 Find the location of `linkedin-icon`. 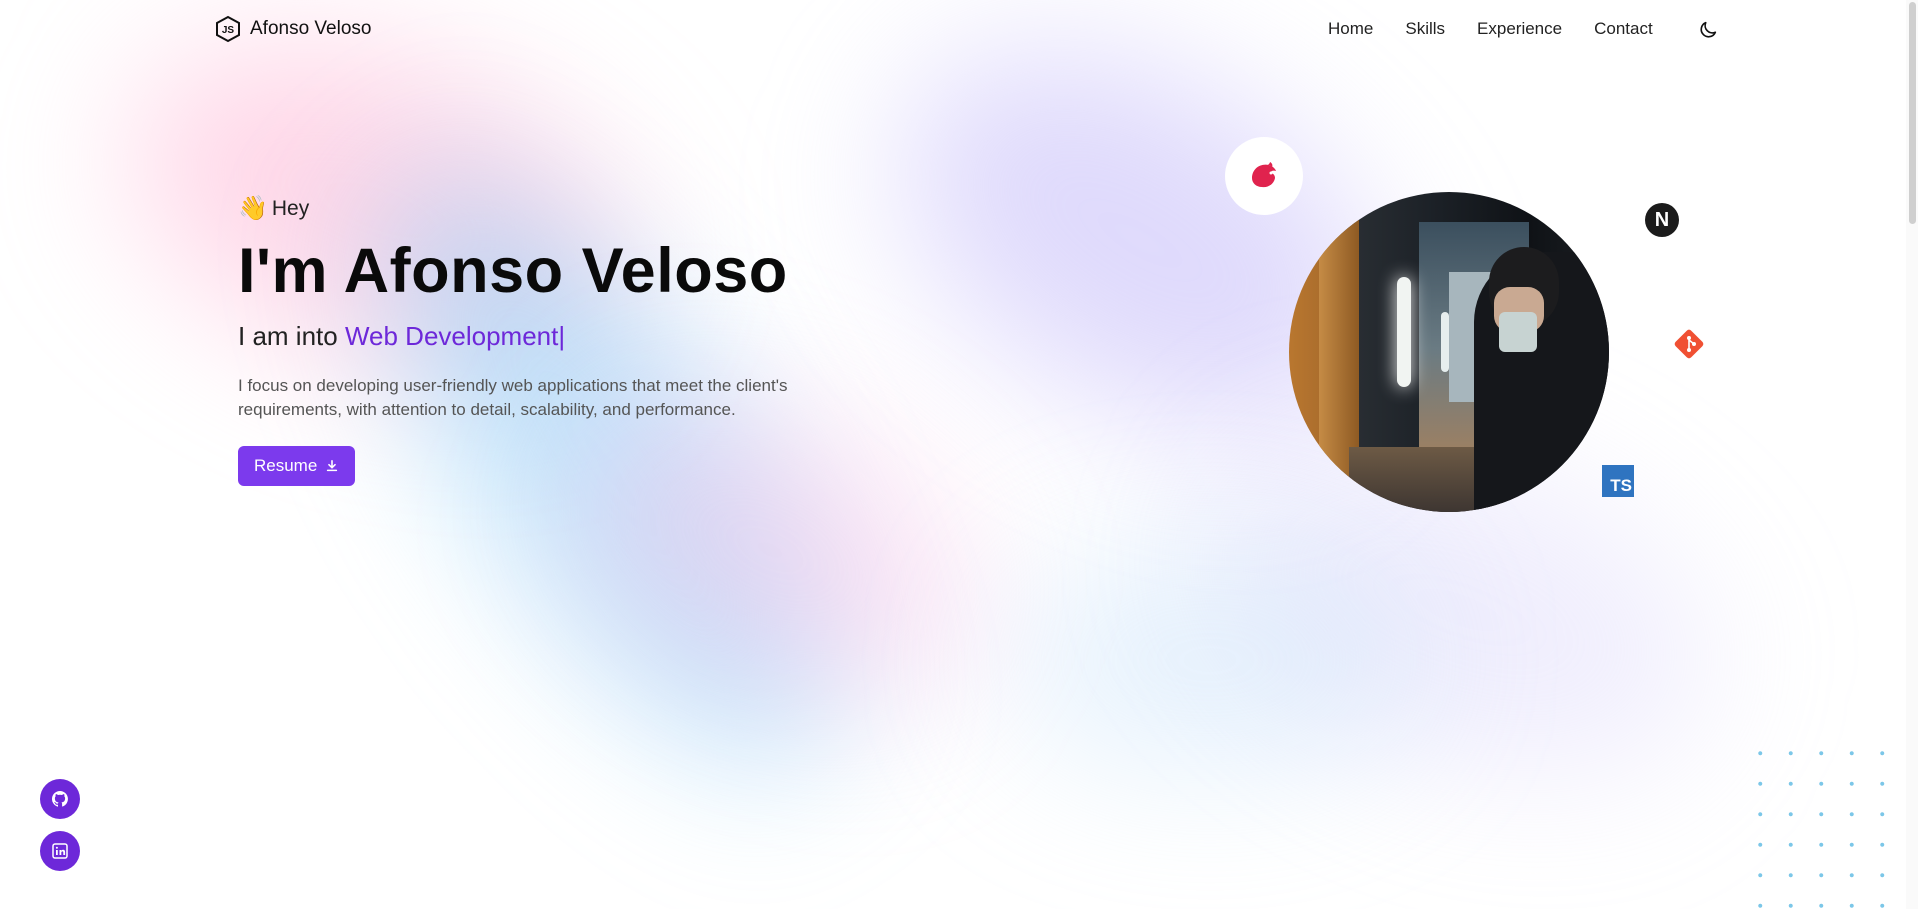

linkedin-icon is located at coordinates (60, 851).